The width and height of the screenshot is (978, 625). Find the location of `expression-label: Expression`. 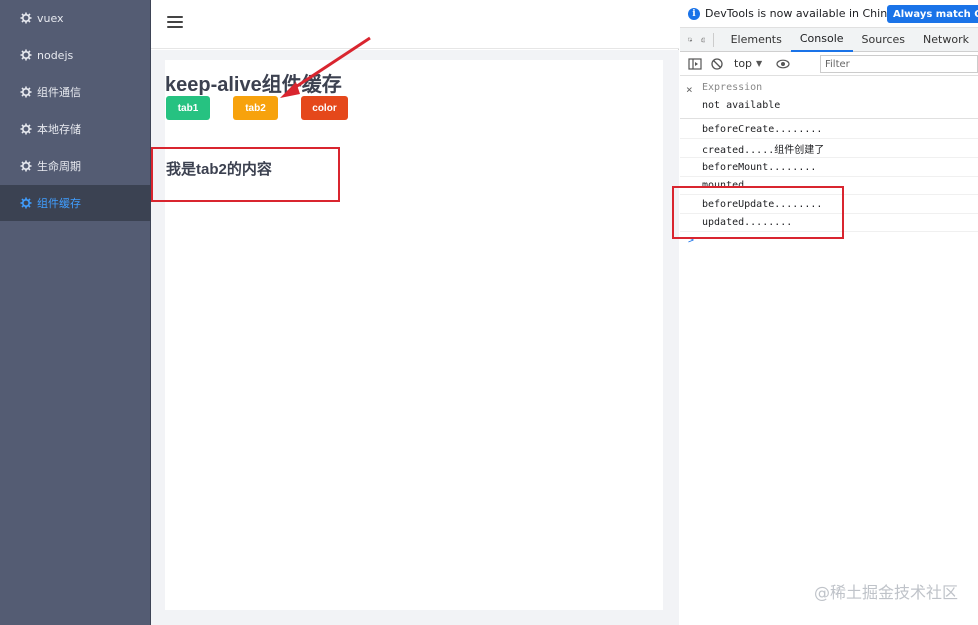

expression-label: Expression is located at coordinates (732, 87).